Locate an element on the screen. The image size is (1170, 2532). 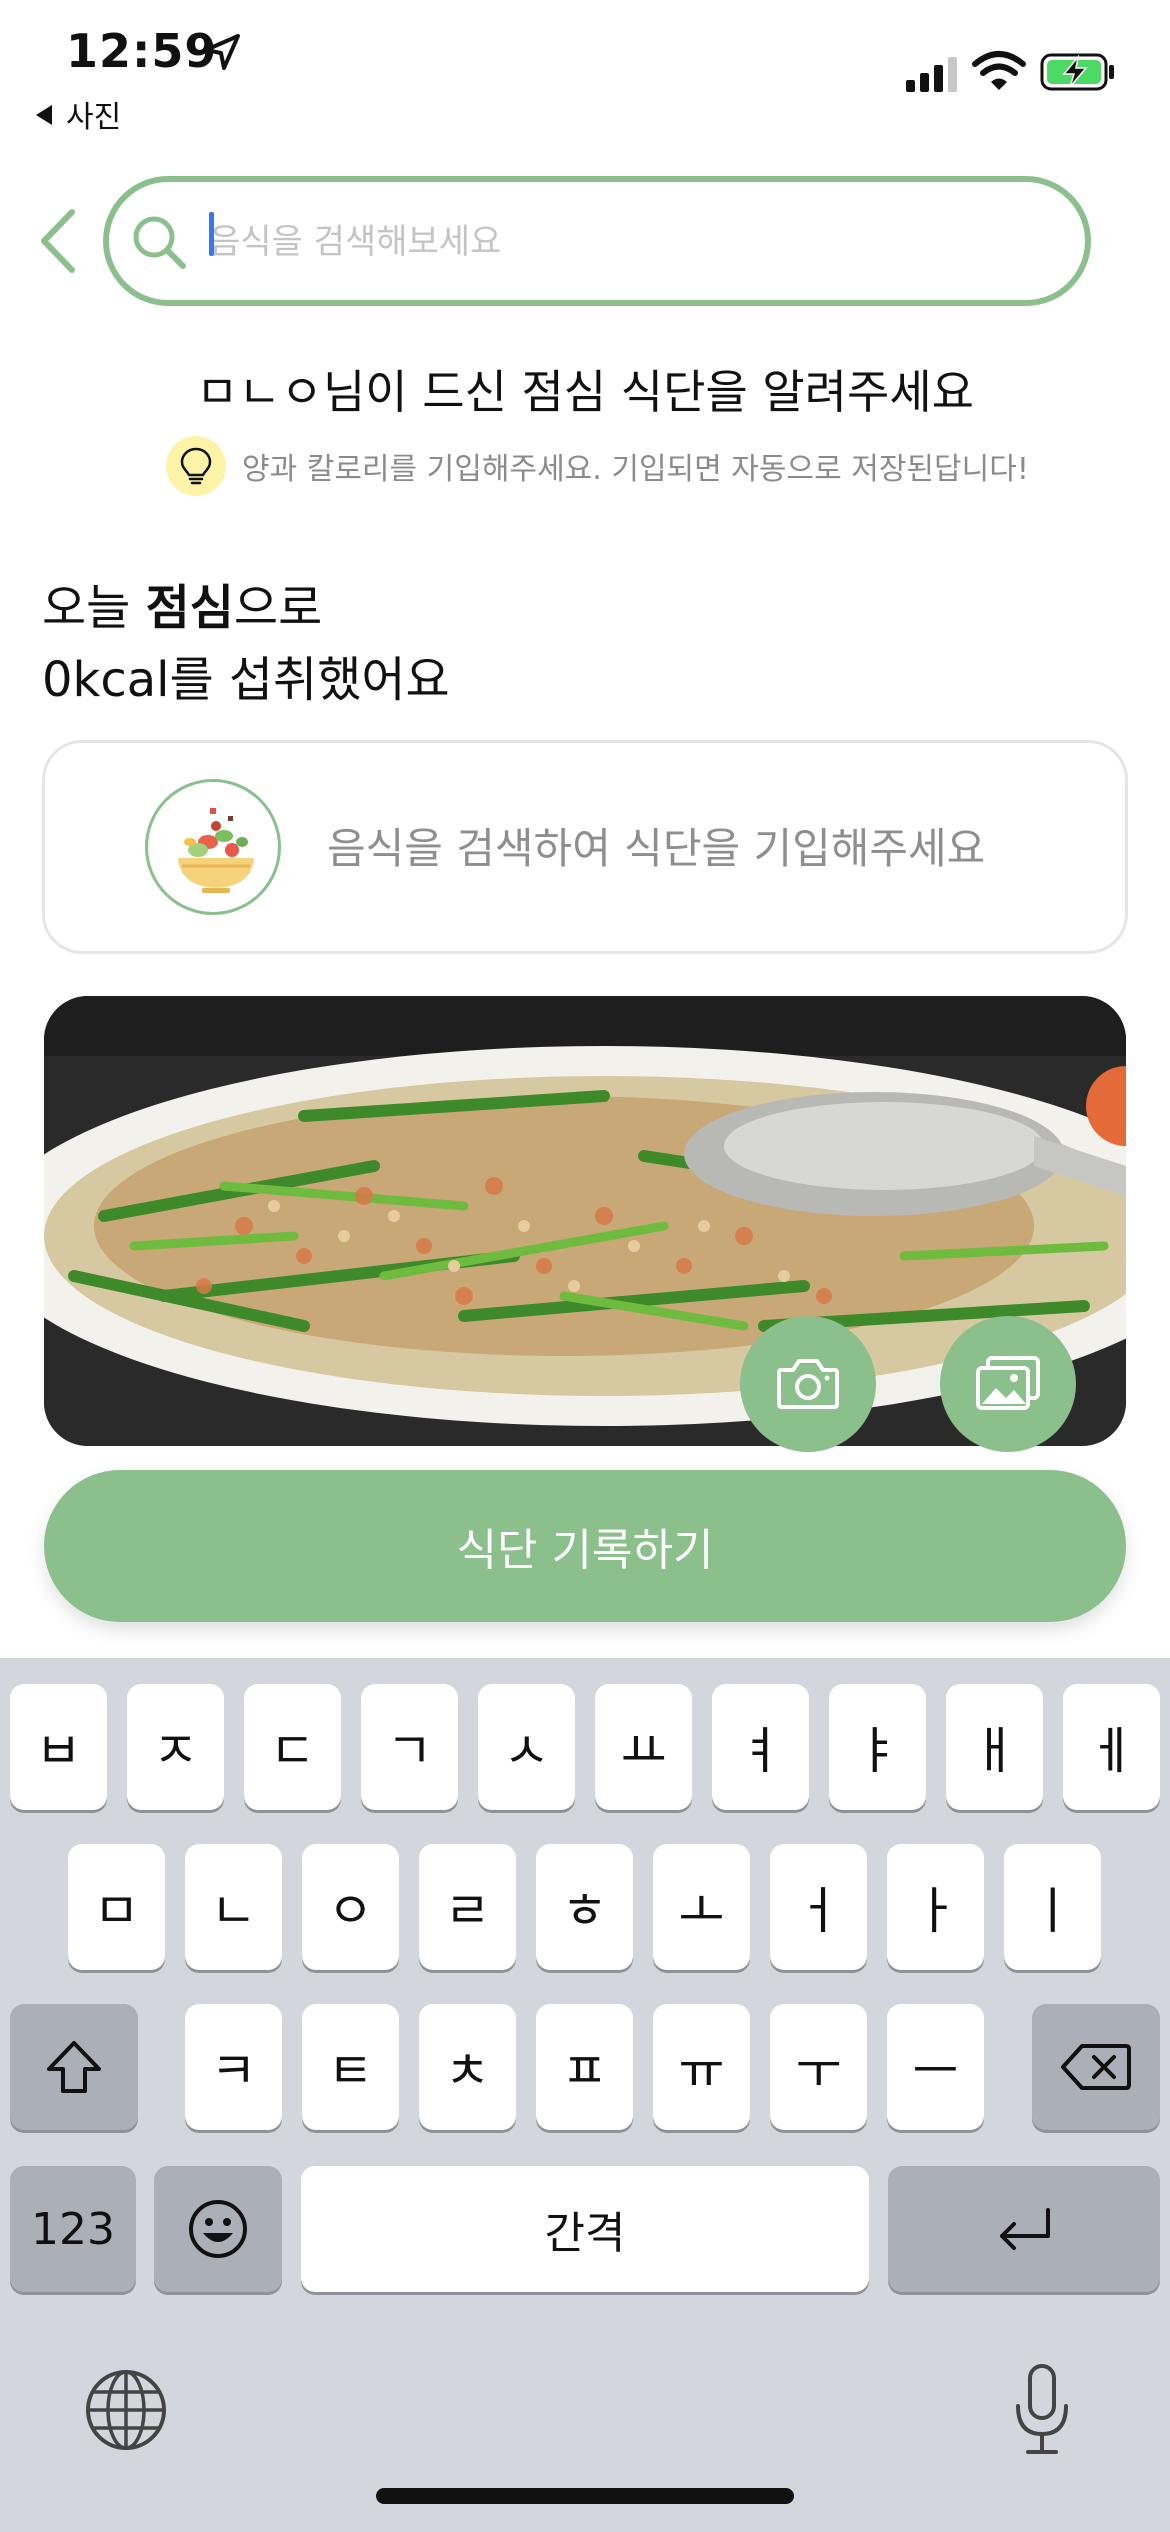
wifi-icon is located at coordinates (999, 70).